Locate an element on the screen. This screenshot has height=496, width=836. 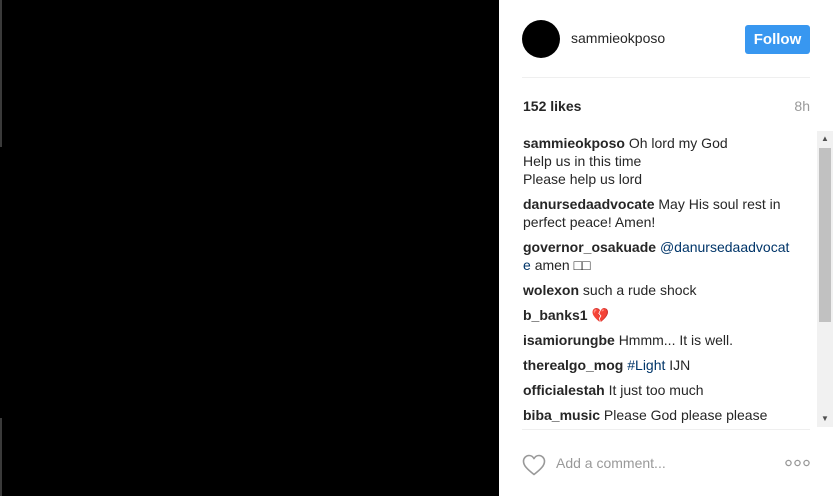
comment-item: officialestah It just too much is located at coordinates (660, 390).